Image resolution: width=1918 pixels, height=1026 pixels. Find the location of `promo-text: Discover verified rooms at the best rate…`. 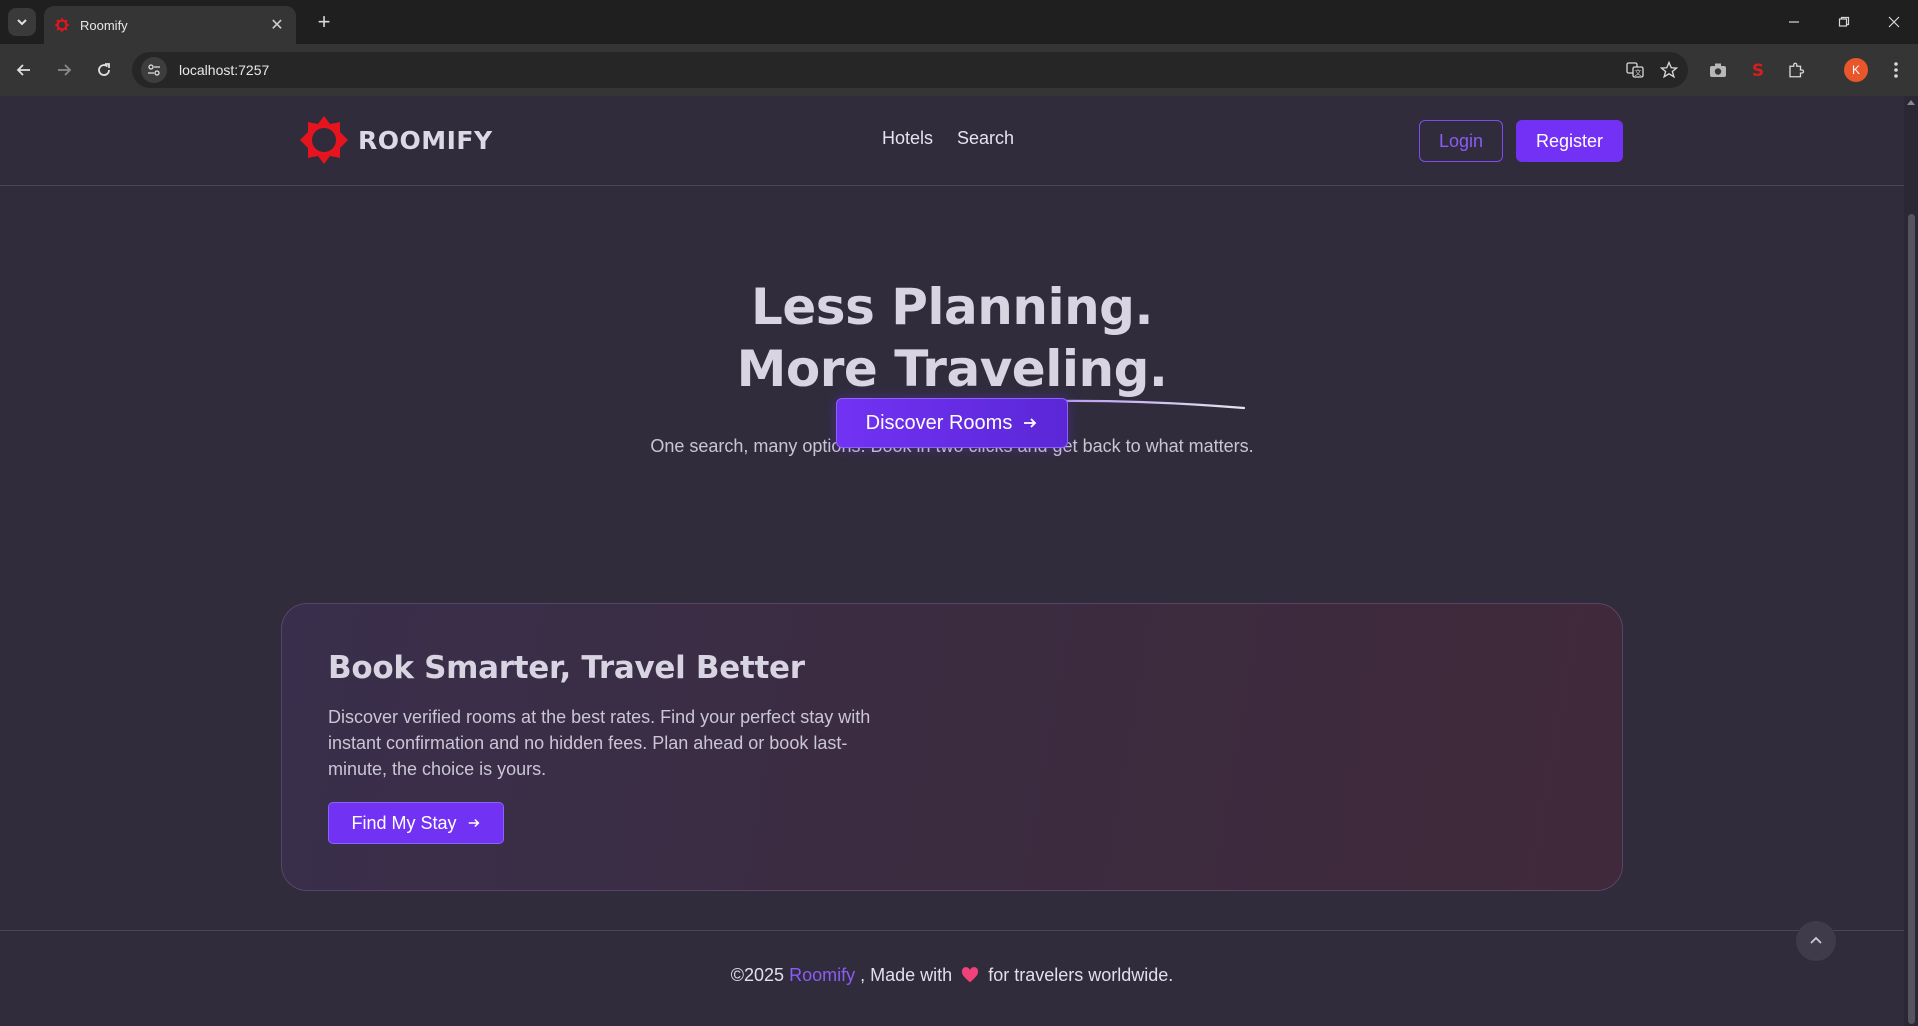

promo-text: Discover verified rooms at the best rate… is located at coordinates (599, 743).